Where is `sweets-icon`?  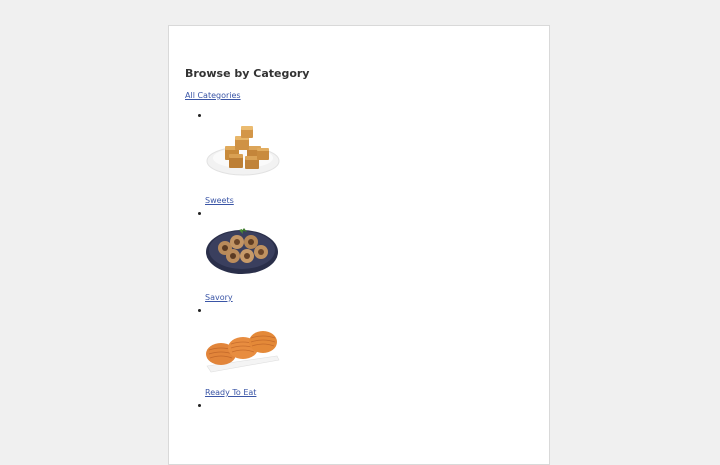 sweets-icon is located at coordinates (243, 152).